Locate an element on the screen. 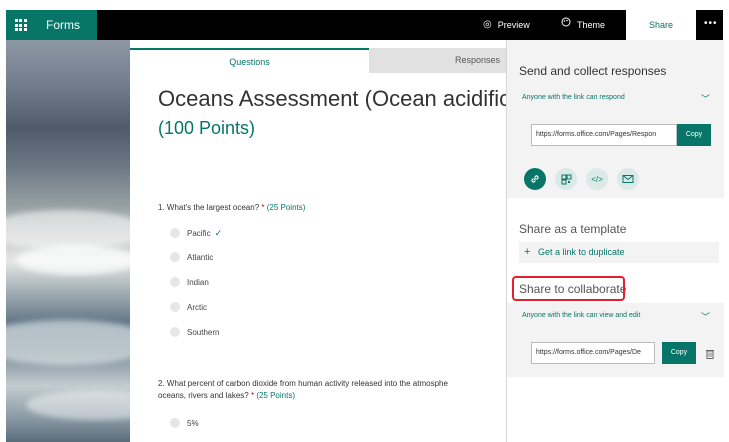  option-label: Atlantic is located at coordinates (200, 257).